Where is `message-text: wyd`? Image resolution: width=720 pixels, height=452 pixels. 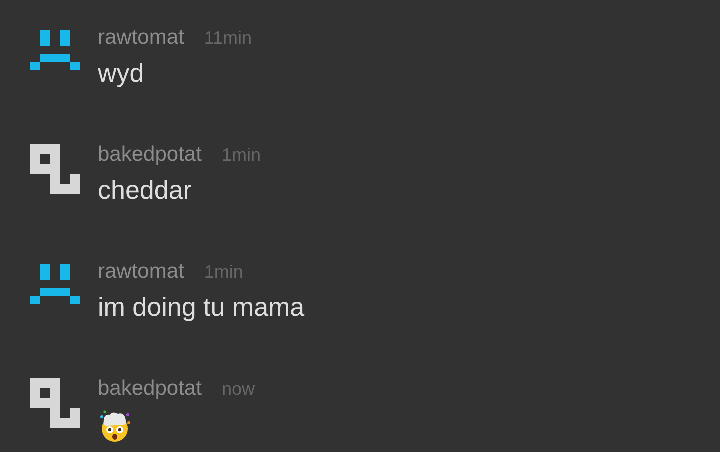
message-text: wyd is located at coordinates (122, 73).